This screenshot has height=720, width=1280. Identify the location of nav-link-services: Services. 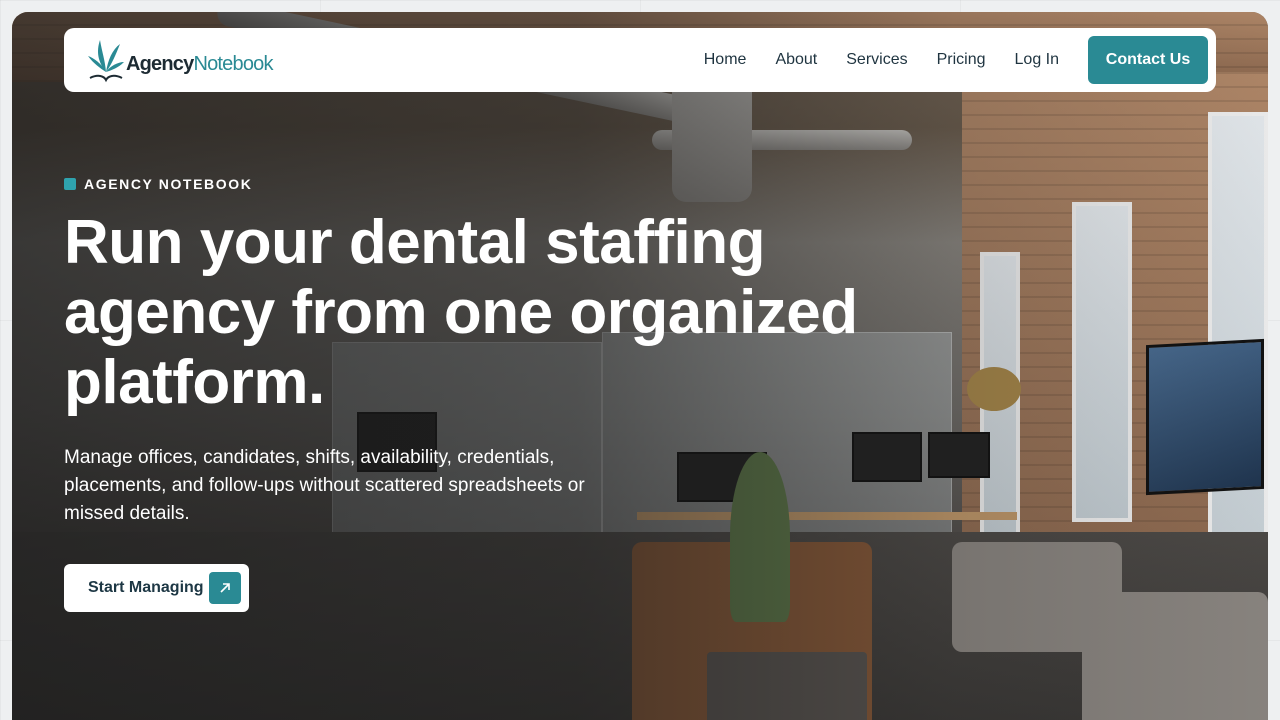
(876, 60).